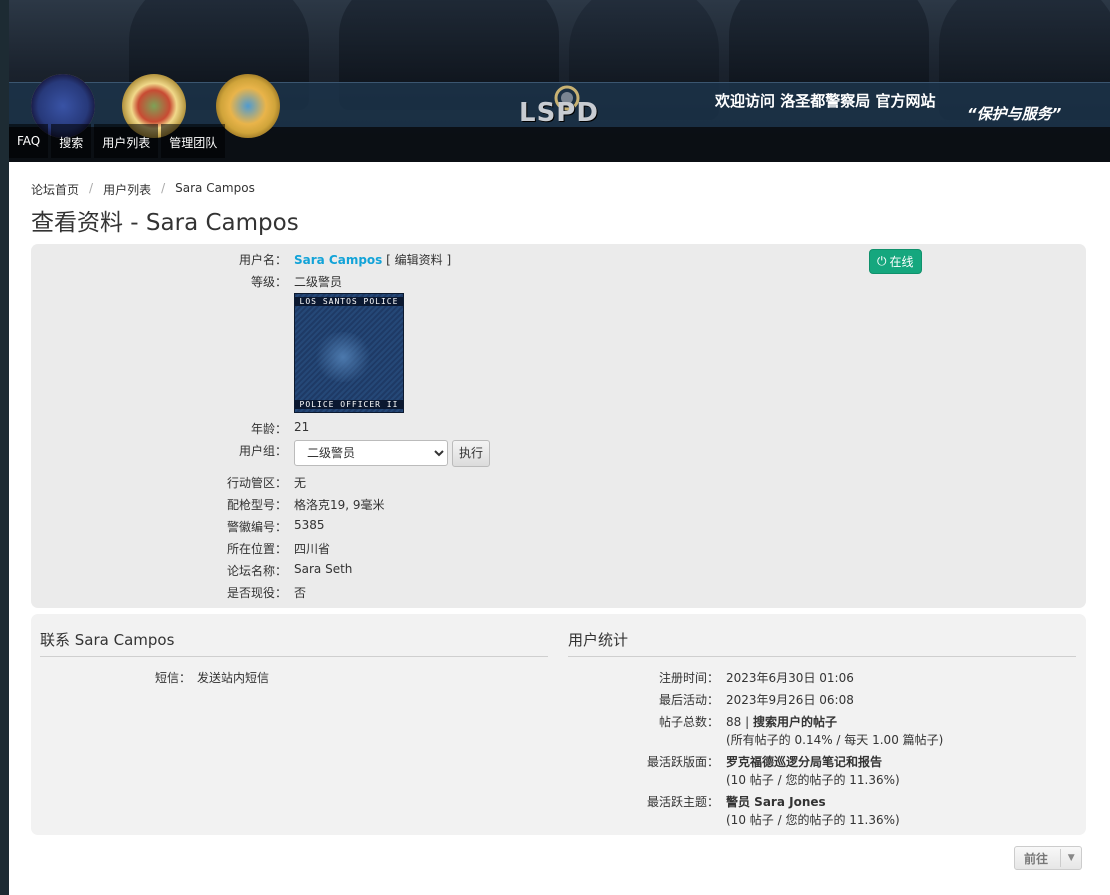  I want to click on field-value: Sara Seth, so click(323, 569).